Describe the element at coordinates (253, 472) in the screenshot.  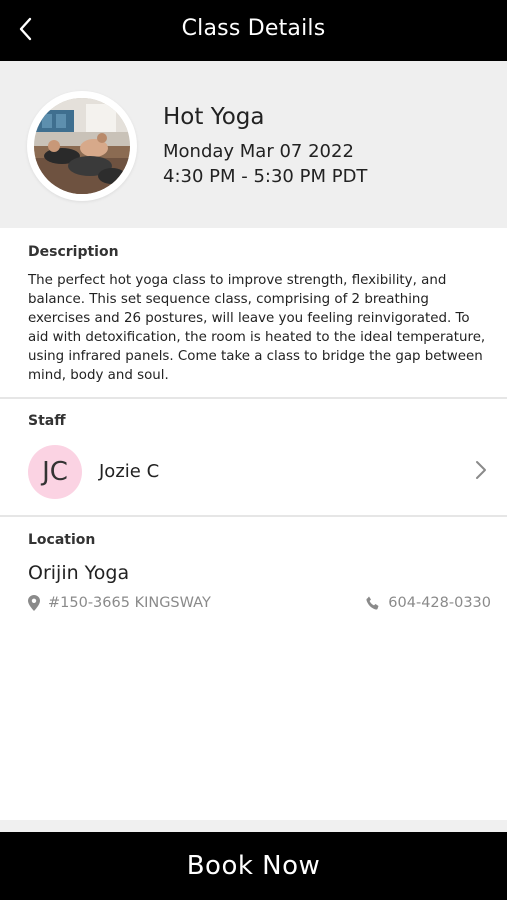
I see `staff-row: JC Jozie C` at that location.